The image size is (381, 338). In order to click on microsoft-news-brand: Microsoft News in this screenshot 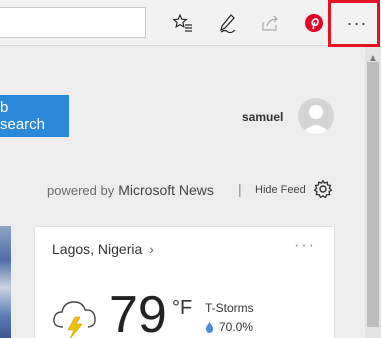, I will do `click(166, 190)`.